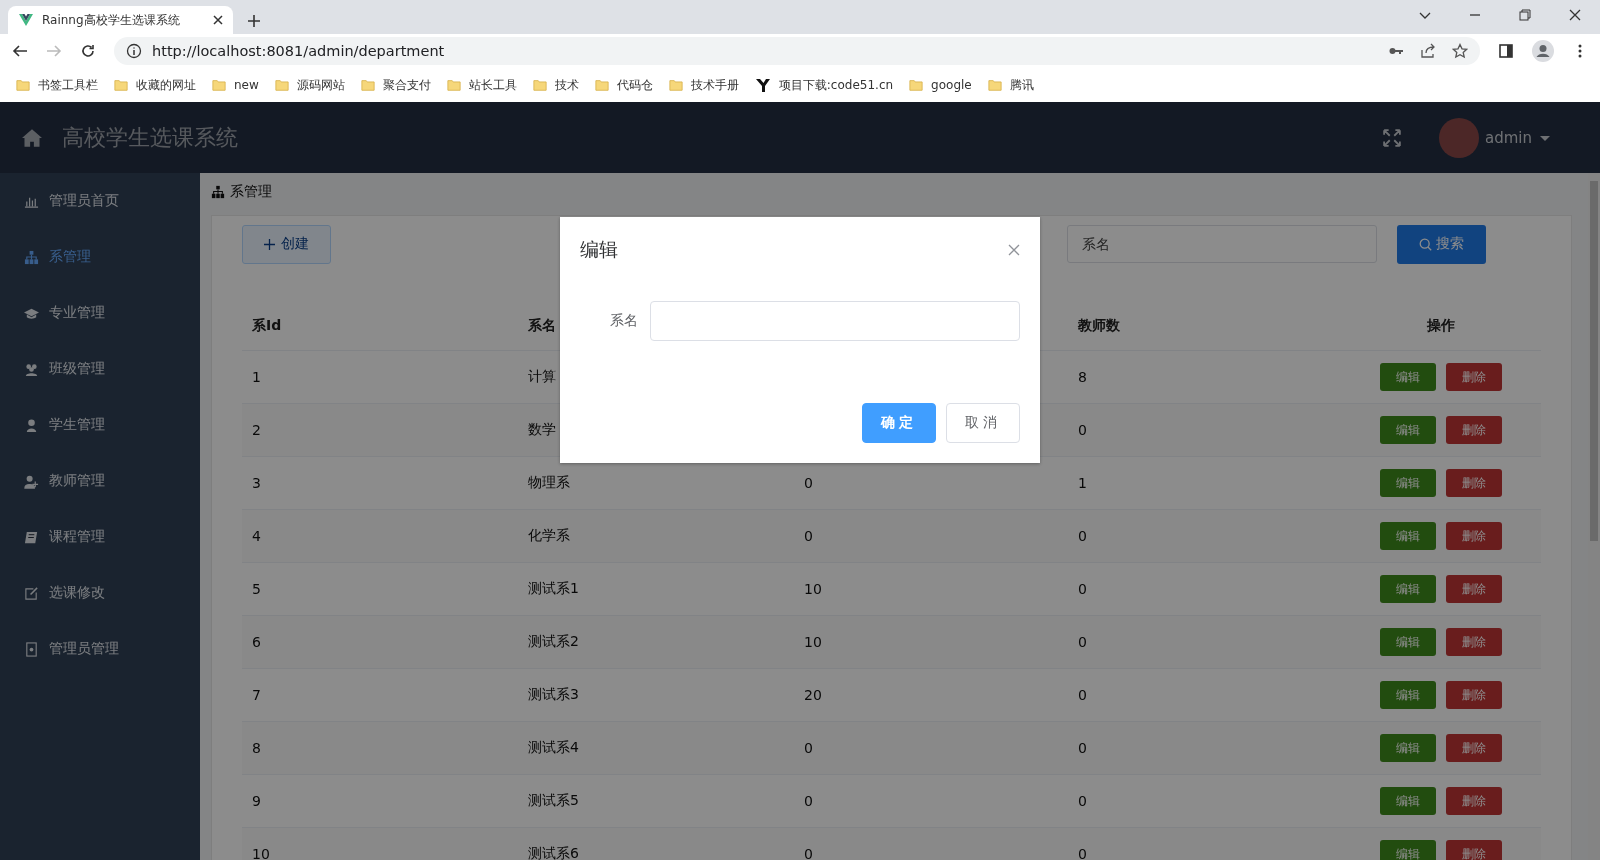 The width and height of the screenshot is (1600, 860). I want to click on edit-icon, so click(31, 593).